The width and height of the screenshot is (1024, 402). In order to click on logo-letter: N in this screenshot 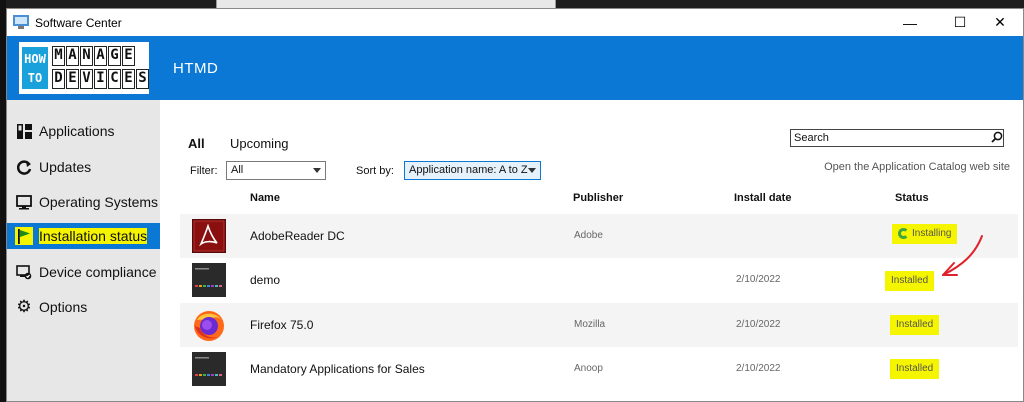, I will do `click(86, 56)`.